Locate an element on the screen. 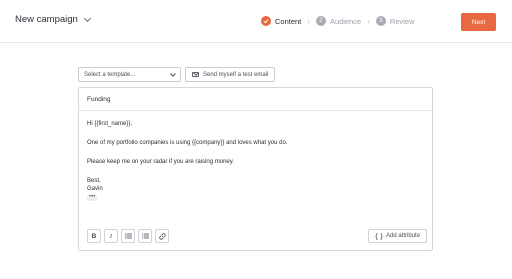  step-audience: 2 Audience is located at coordinates (338, 21).